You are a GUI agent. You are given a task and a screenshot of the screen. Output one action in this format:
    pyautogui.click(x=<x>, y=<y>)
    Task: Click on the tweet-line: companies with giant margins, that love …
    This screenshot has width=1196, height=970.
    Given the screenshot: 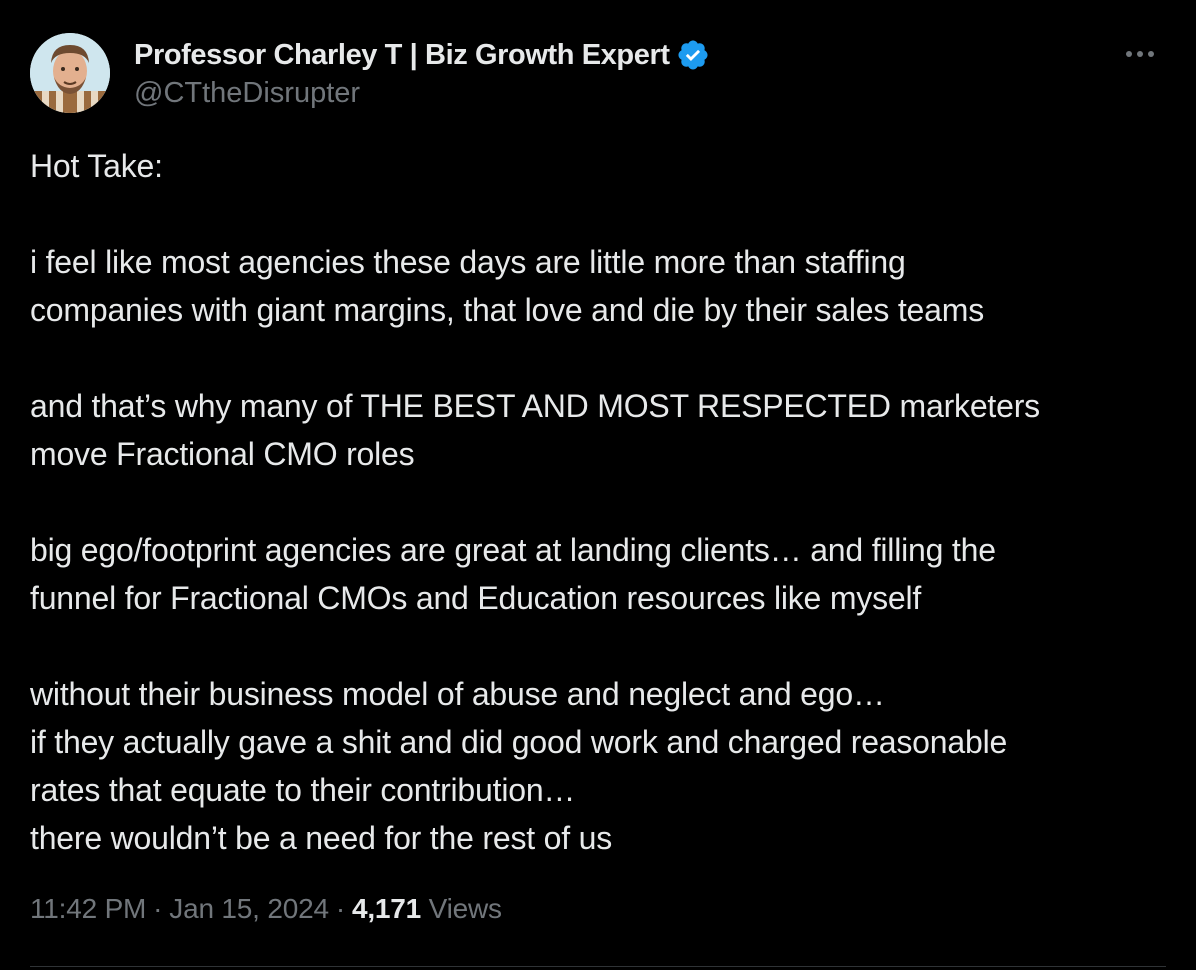 What is the action you would take?
    pyautogui.click(x=507, y=310)
    